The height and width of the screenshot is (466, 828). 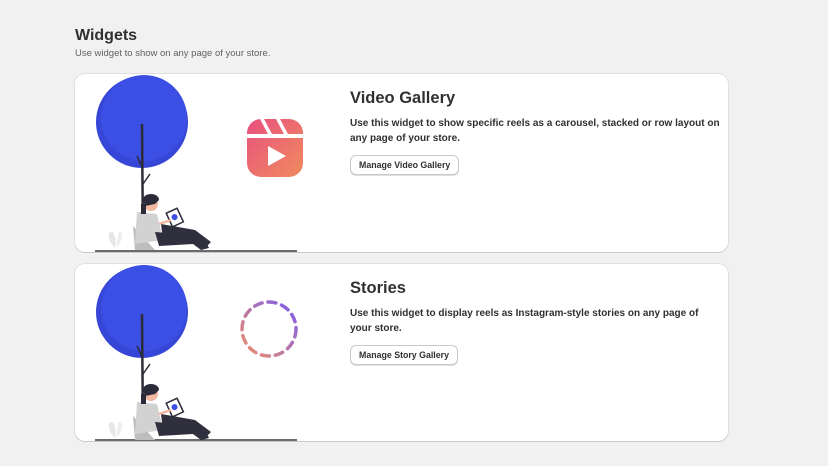 I want to click on stories-ring-icon, so click(x=269, y=329).